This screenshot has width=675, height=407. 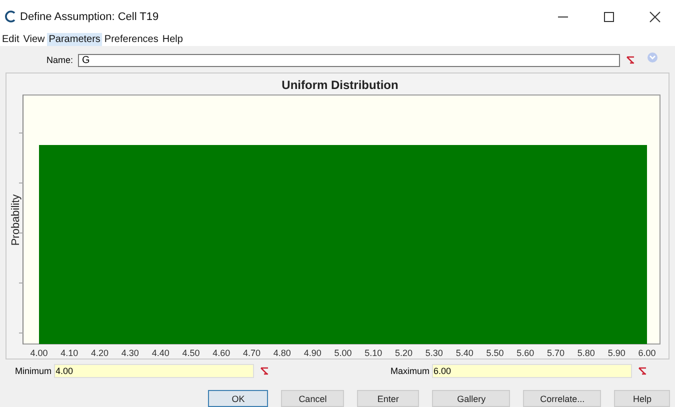 What do you see at coordinates (130, 353) in the screenshot?
I see `x-tick-label: 4.30` at bounding box center [130, 353].